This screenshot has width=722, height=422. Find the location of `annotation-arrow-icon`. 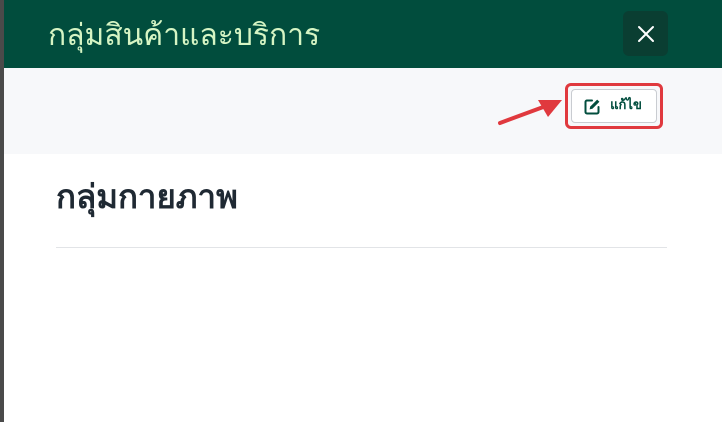

annotation-arrow-icon is located at coordinates (529, 114).